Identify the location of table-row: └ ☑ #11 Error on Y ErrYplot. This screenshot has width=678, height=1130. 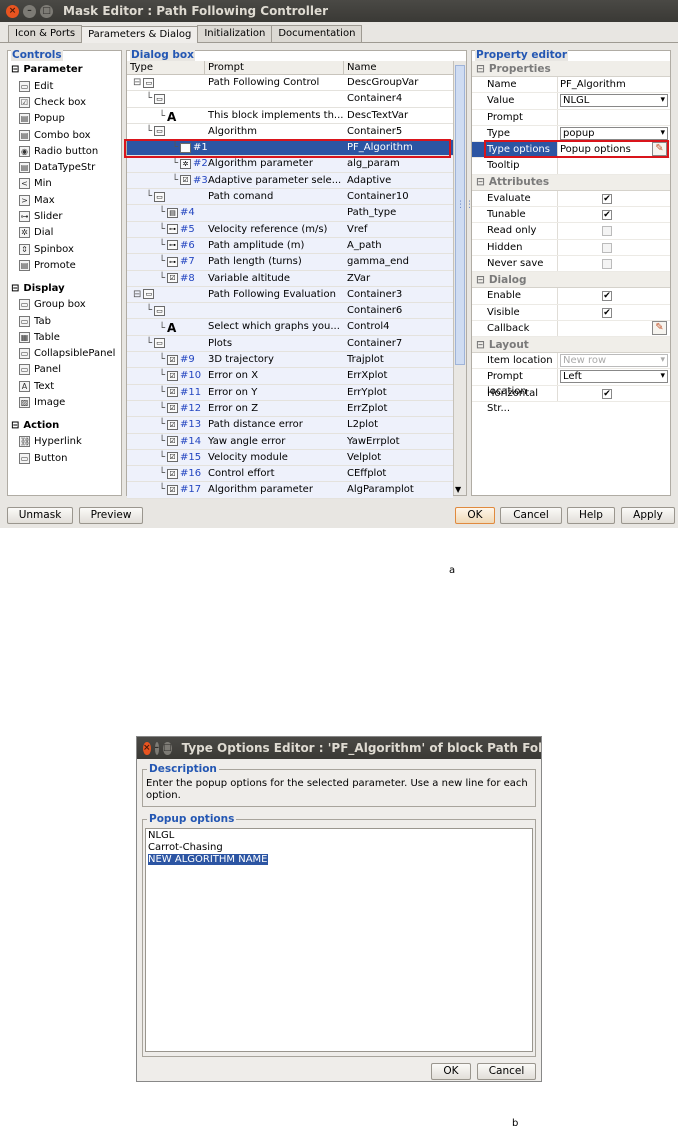
(290, 392).